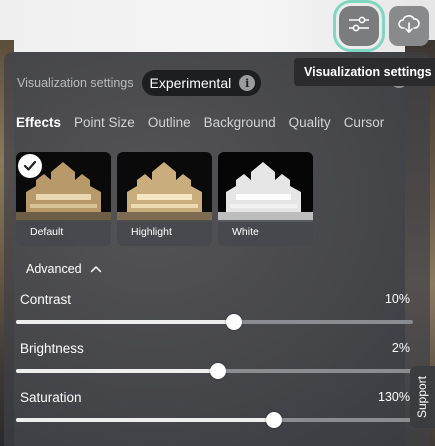  I want to click on tooltip: Visualization settings, so click(364, 72).